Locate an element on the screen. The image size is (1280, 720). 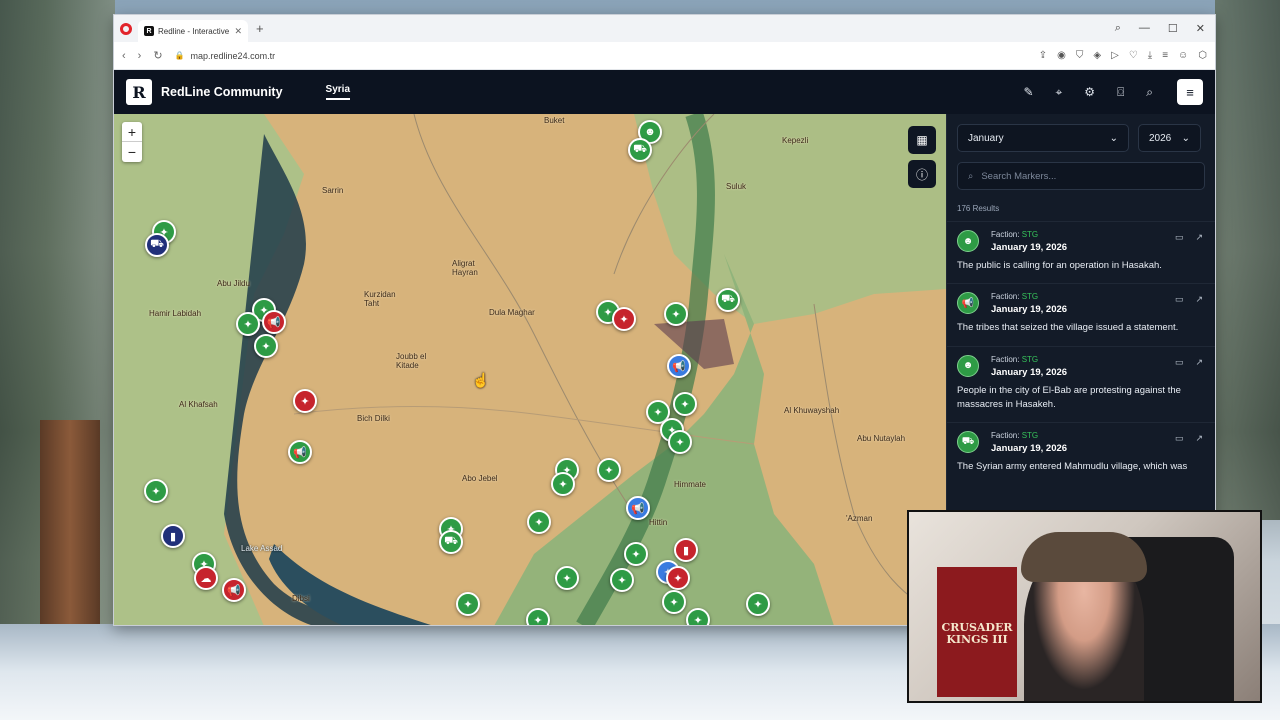
month-select: January ⌄ is located at coordinates (1043, 138).